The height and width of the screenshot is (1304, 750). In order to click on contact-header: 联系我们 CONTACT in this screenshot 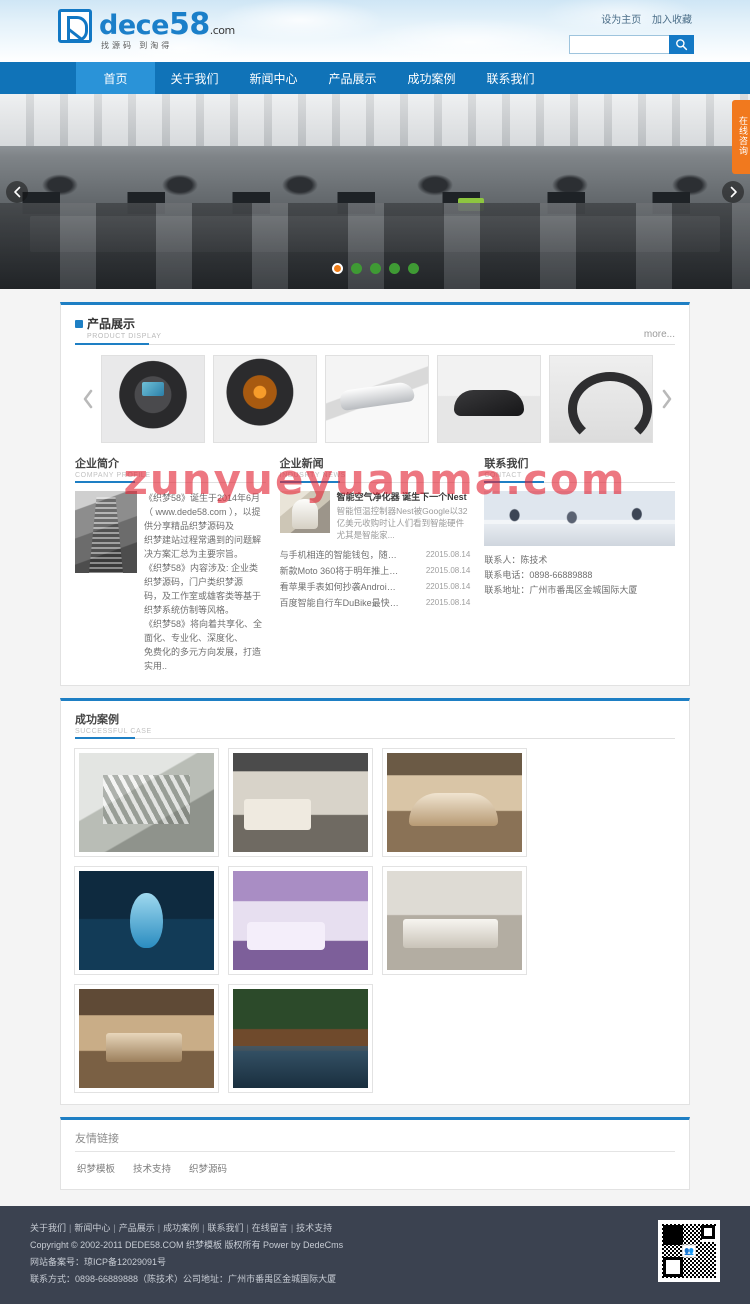, I will do `click(580, 469)`.